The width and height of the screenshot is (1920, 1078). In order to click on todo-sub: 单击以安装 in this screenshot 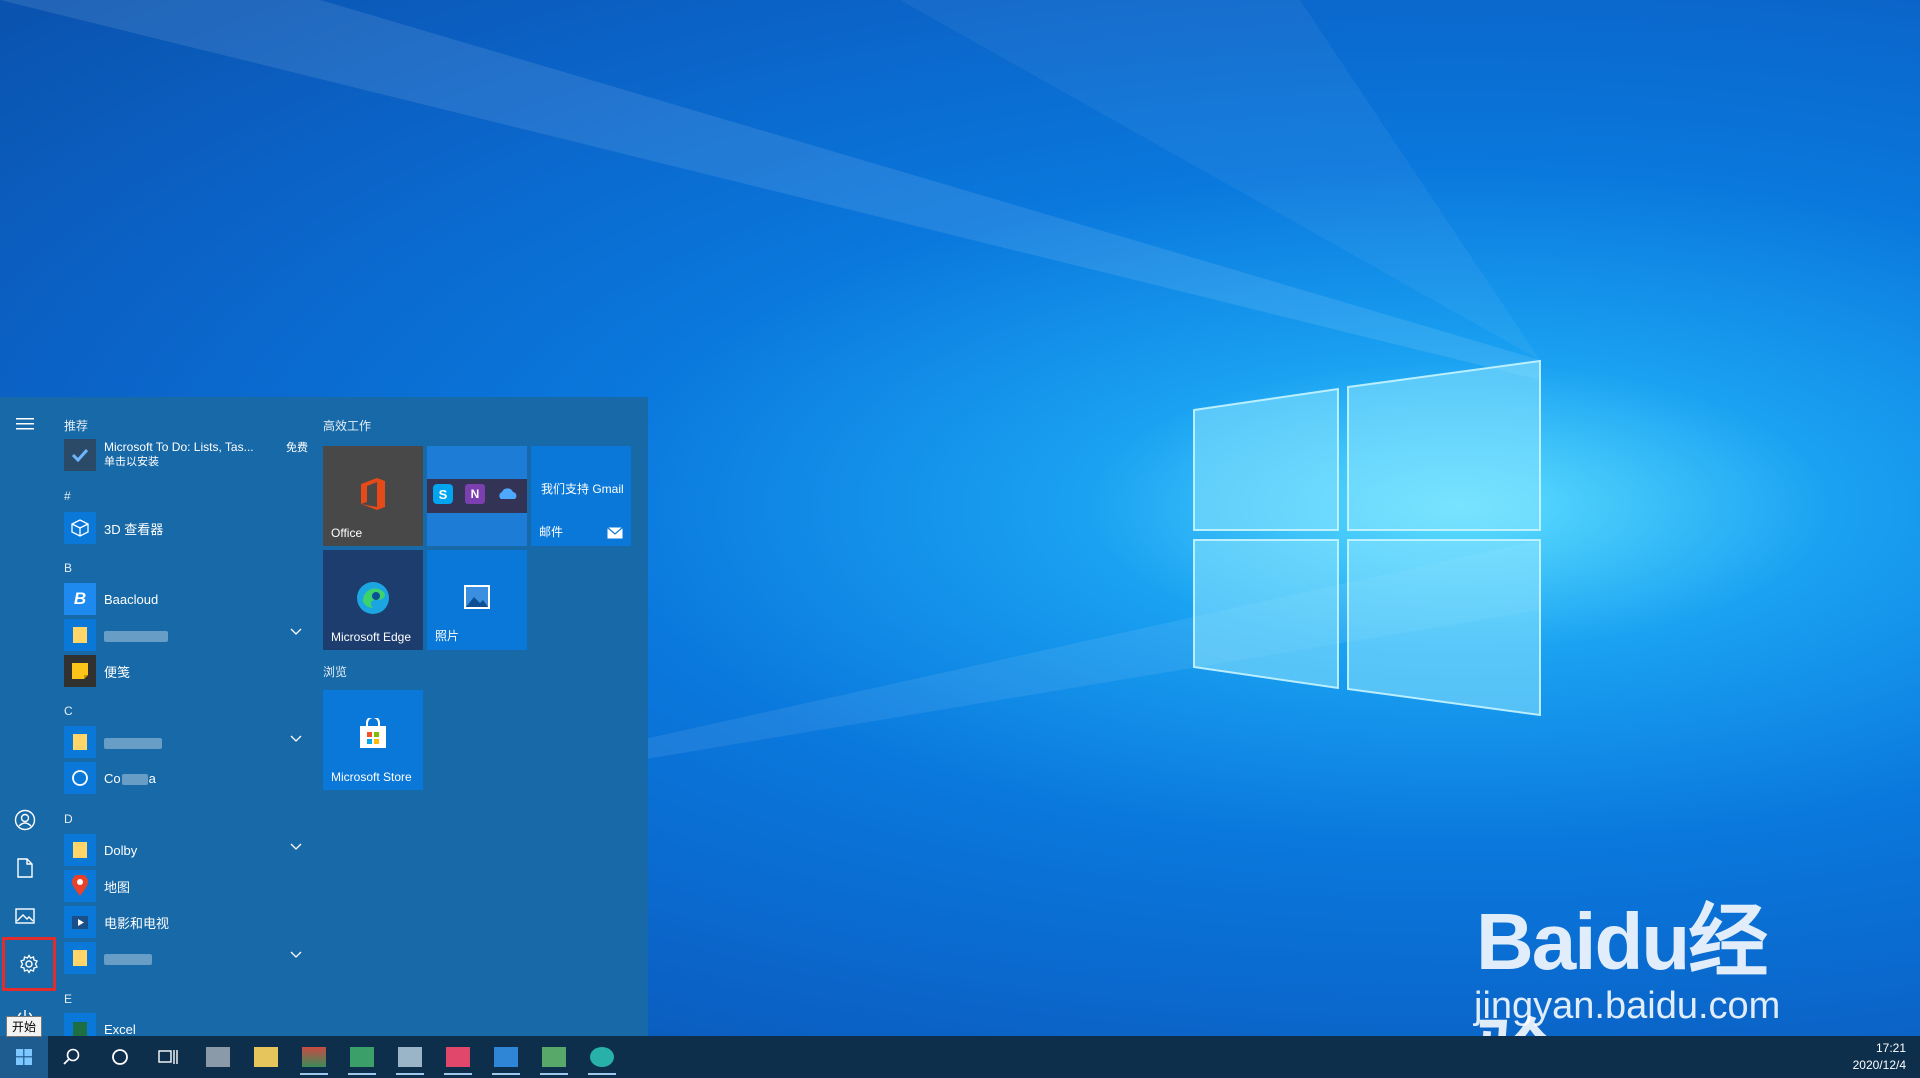, I will do `click(131, 462)`.